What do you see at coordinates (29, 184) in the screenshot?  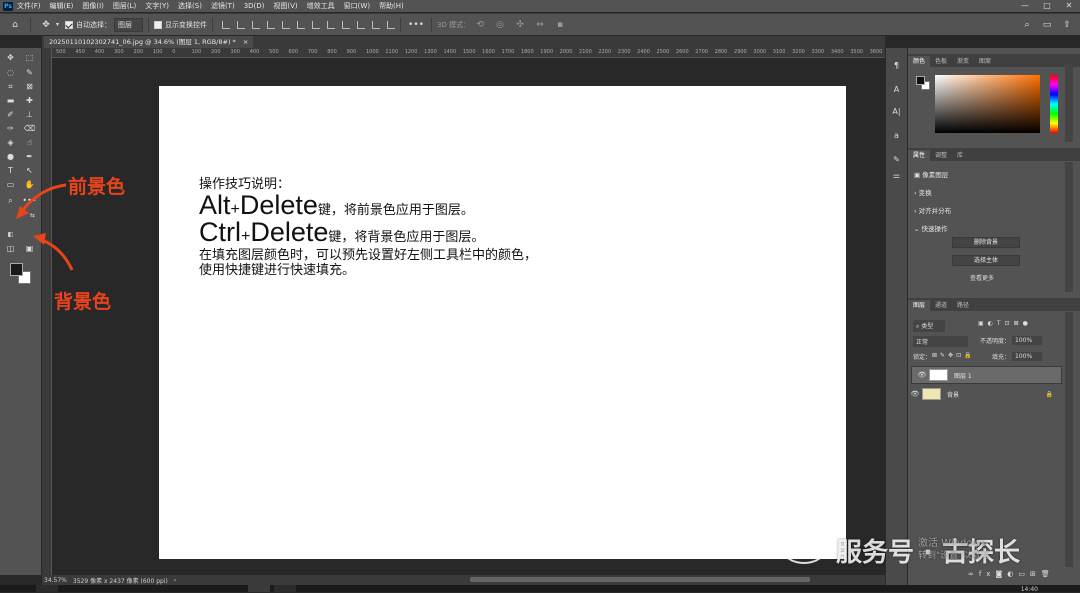 I see `hand-tool-icon: ✋` at bounding box center [29, 184].